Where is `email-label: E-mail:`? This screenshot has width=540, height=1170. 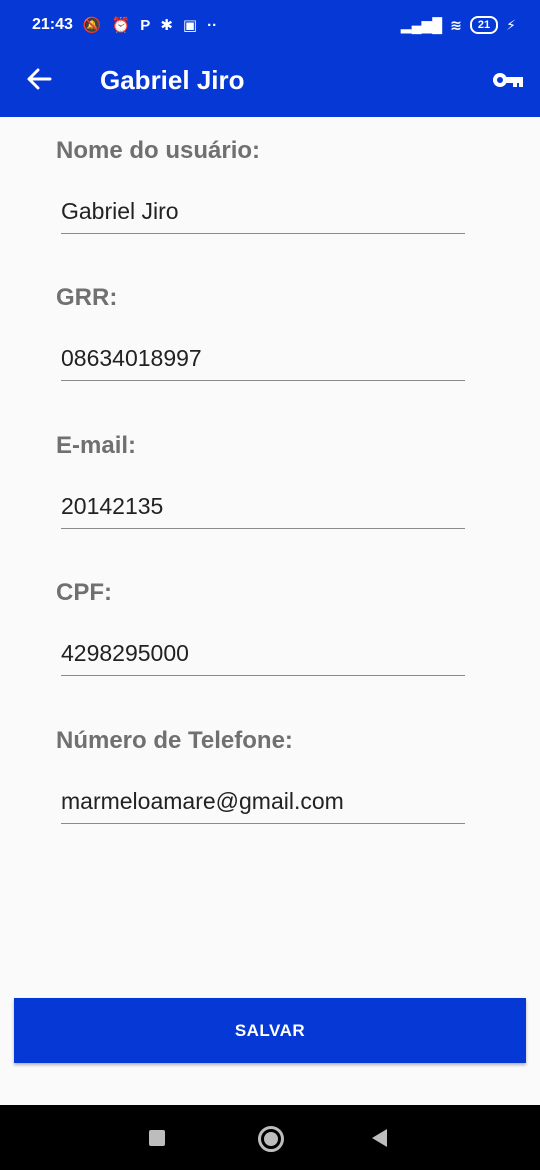
email-label: E-mail: is located at coordinates (96, 445).